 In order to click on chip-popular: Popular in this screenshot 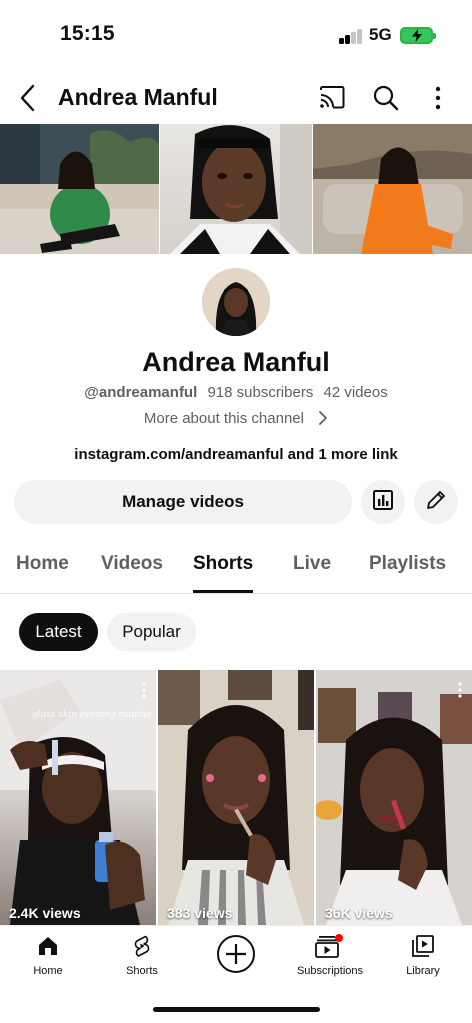, I will do `click(151, 632)`.